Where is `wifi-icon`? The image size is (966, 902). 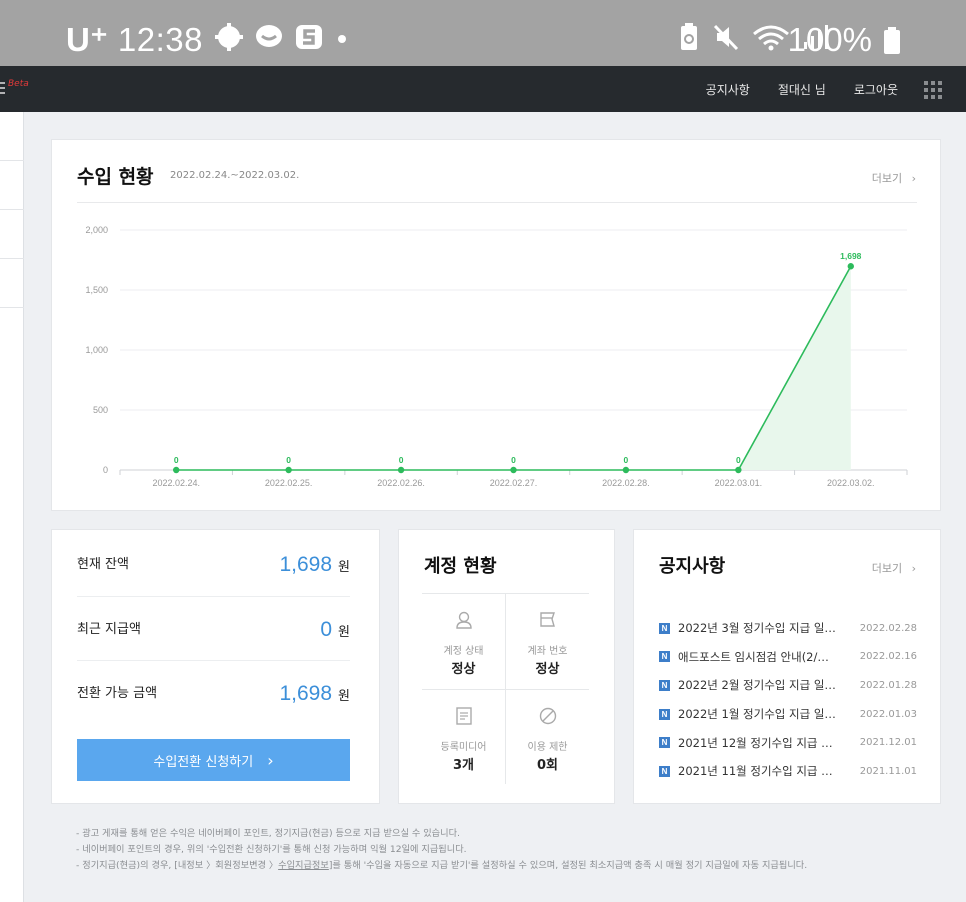 wifi-icon is located at coordinates (771, 38).